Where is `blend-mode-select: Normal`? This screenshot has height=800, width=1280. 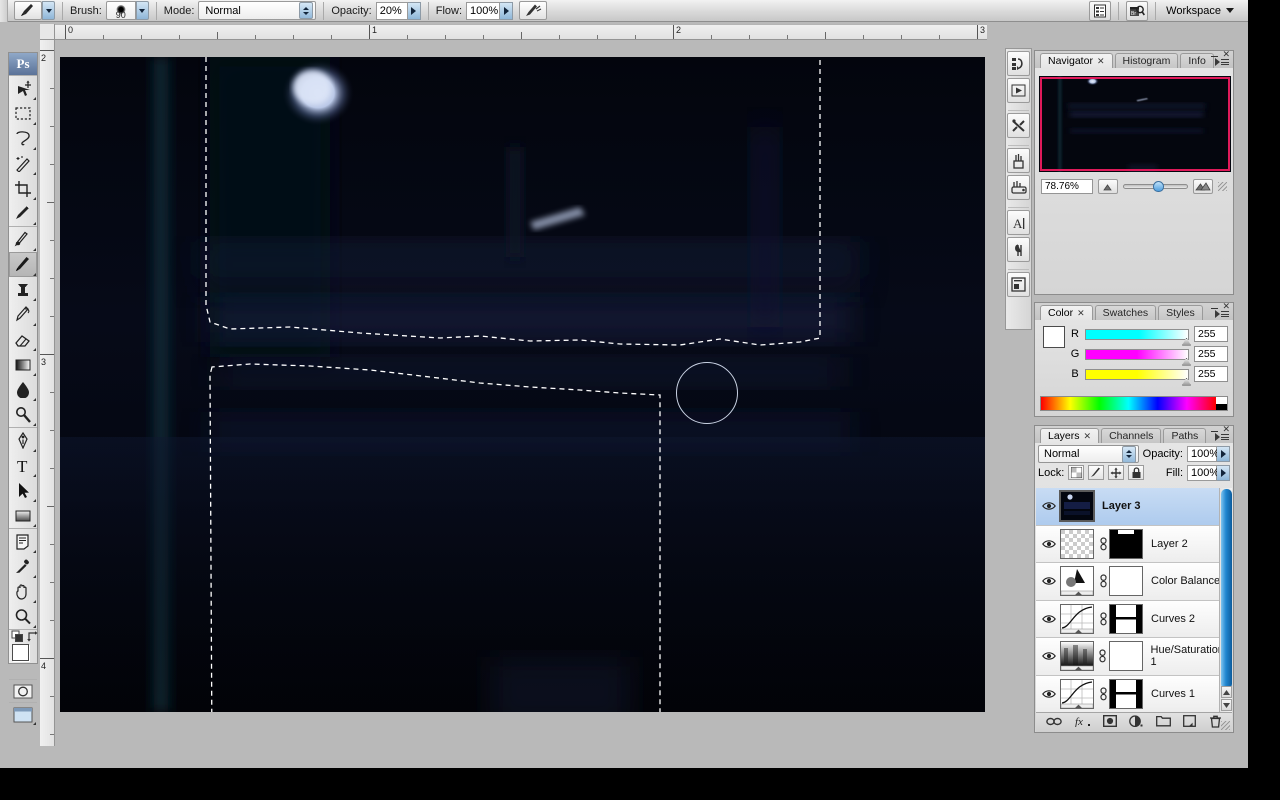 blend-mode-select: Normal is located at coordinates (257, 10).